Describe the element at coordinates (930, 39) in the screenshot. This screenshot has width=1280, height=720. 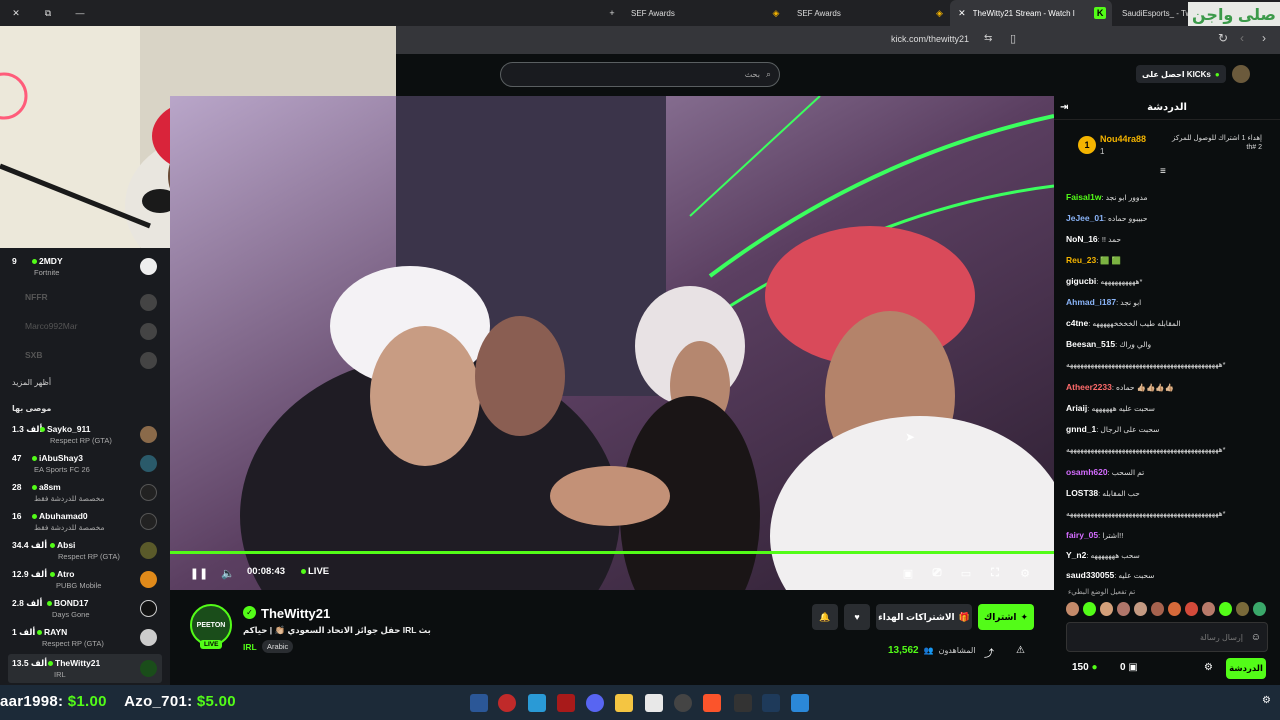
I see `url-text: kick.com/thewitty21` at that location.